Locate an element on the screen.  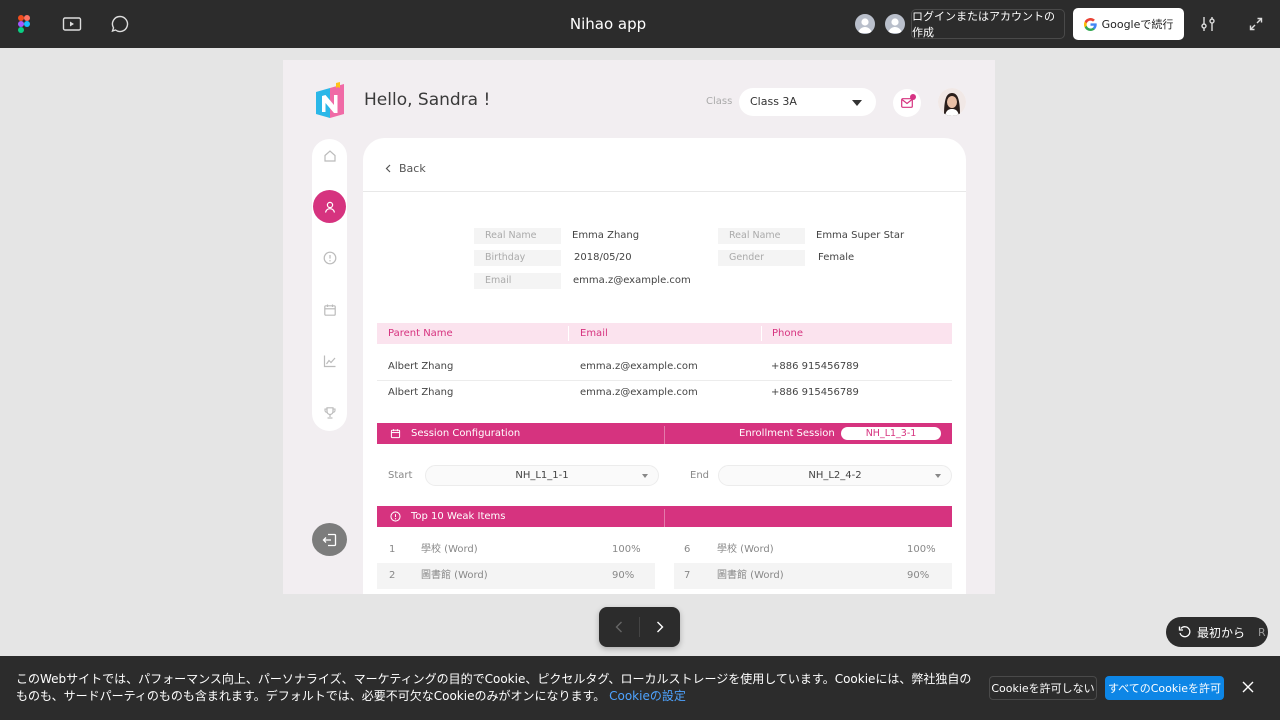
nav-calendar is located at coordinates (329, 310).